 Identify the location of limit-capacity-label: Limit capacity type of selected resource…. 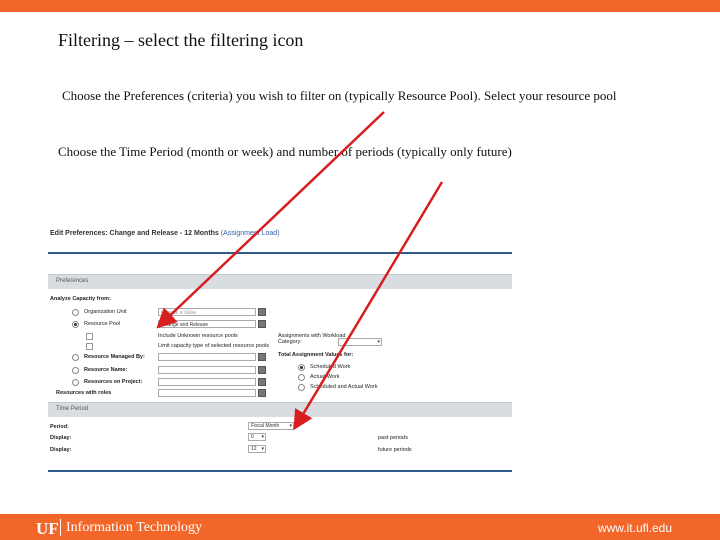
(213, 346).